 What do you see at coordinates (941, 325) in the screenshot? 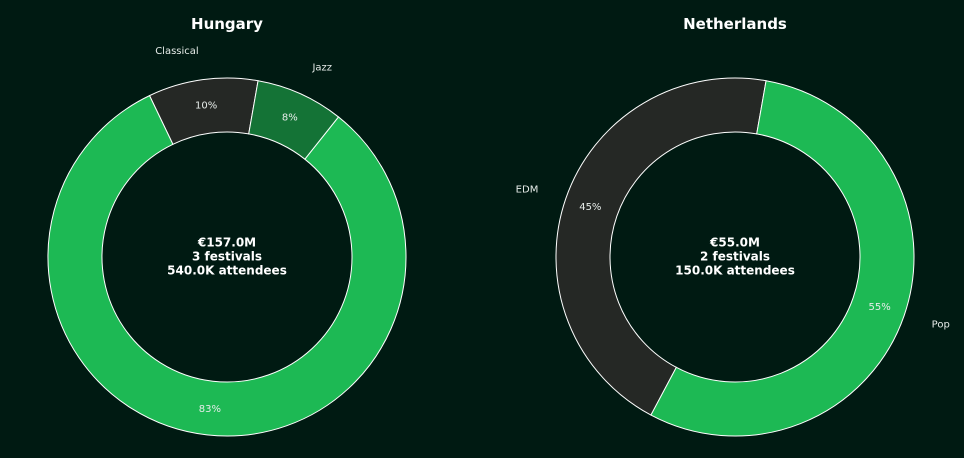
I see `slice-label-pop: Pop` at bounding box center [941, 325].